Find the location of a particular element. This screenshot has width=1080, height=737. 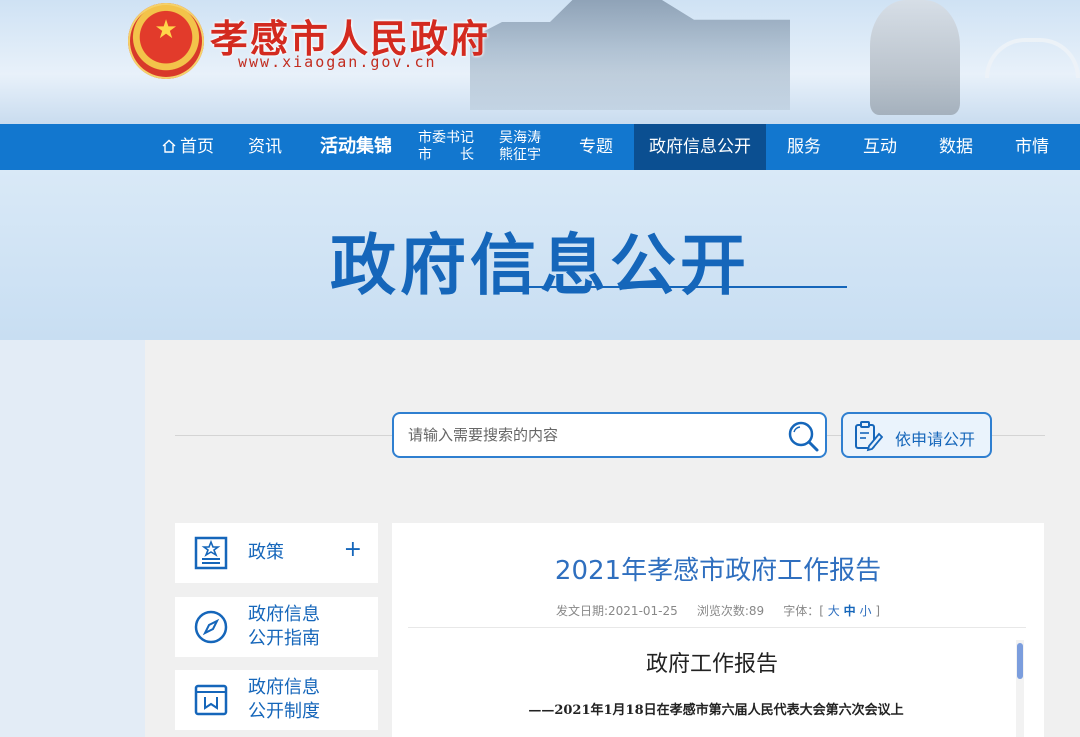

nav-services: 服务 is located at coordinates (804, 147).